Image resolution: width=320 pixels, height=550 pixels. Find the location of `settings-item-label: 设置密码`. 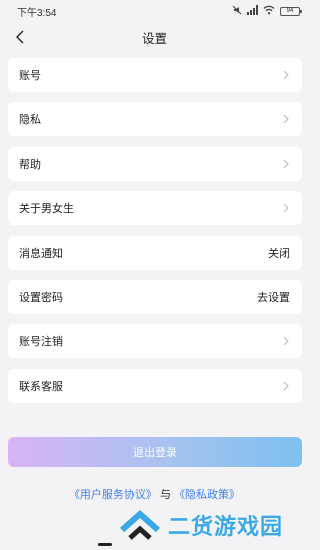

settings-item-label: 设置密码 is located at coordinates (41, 297).